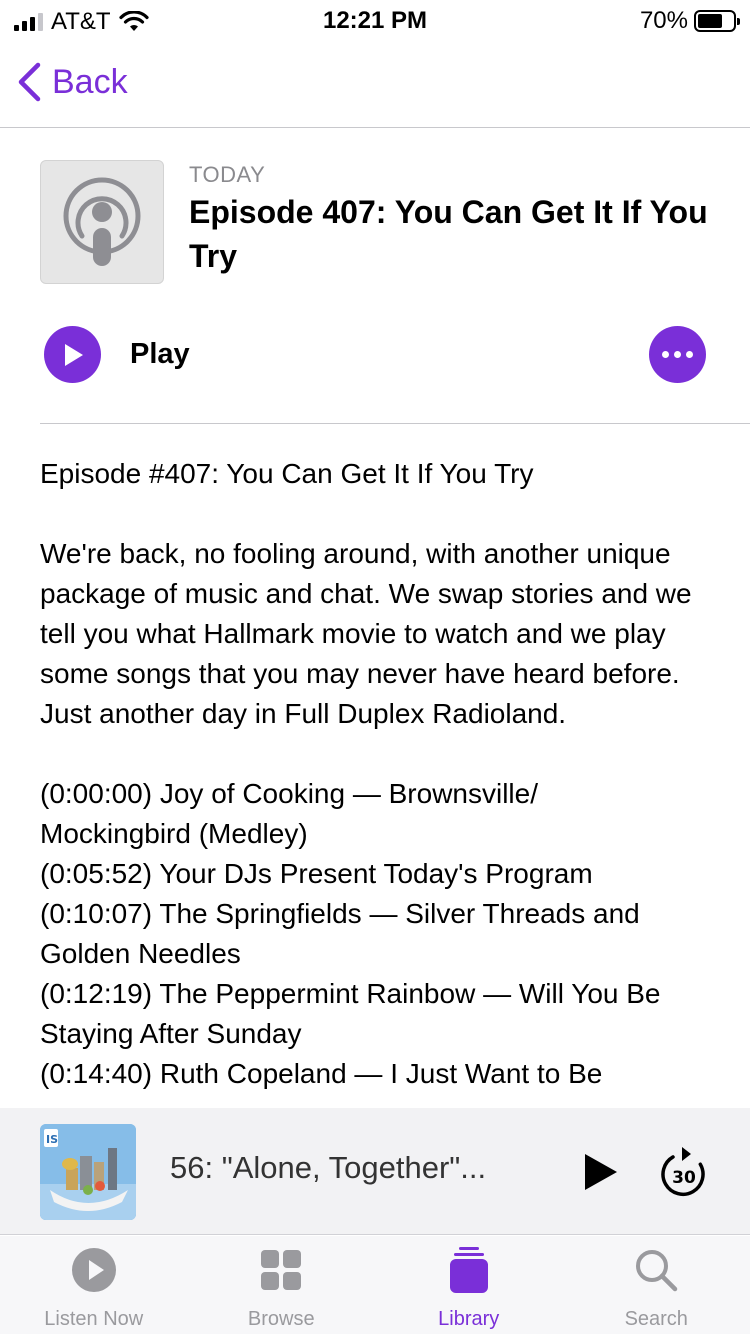 The height and width of the screenshot is (1334, 750). I want to click on play-button, so click(72, 354).